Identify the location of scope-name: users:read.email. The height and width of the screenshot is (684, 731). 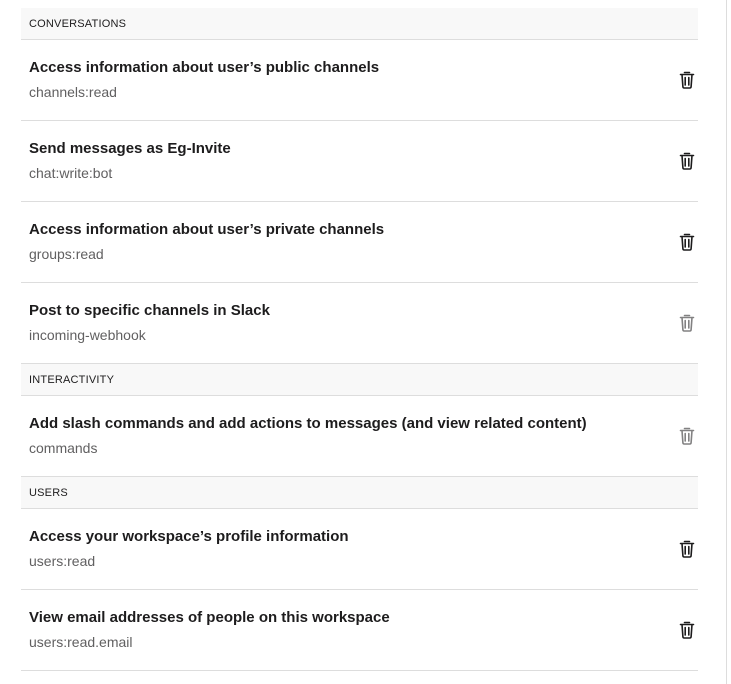
(81, 642).